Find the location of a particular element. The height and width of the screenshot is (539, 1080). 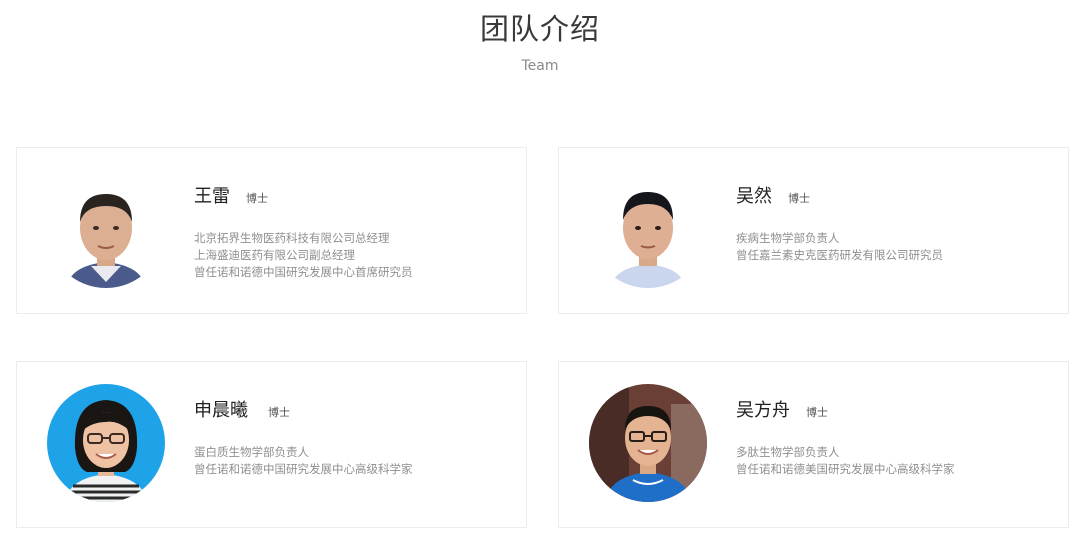

member-desc-line: 曾任诺和诺德中国研究发展中心高级科学家 is located at coordinates (303, 469).